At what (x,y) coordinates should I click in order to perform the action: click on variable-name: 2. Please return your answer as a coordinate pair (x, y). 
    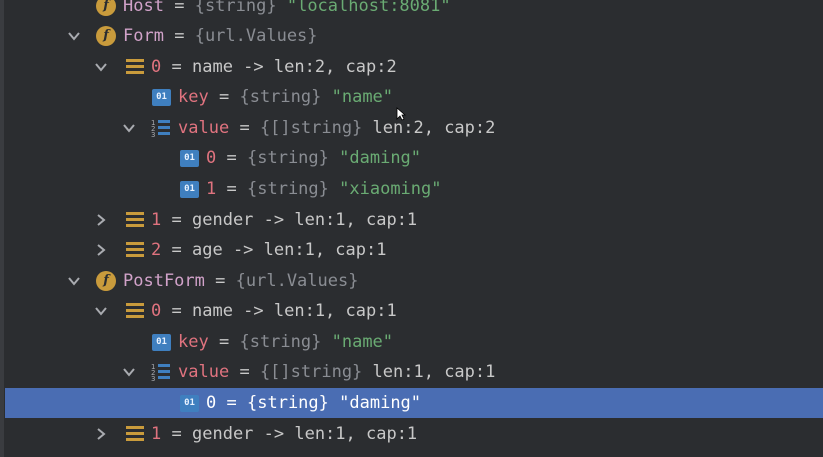
    Looking at the image, I should click on (156, 250).